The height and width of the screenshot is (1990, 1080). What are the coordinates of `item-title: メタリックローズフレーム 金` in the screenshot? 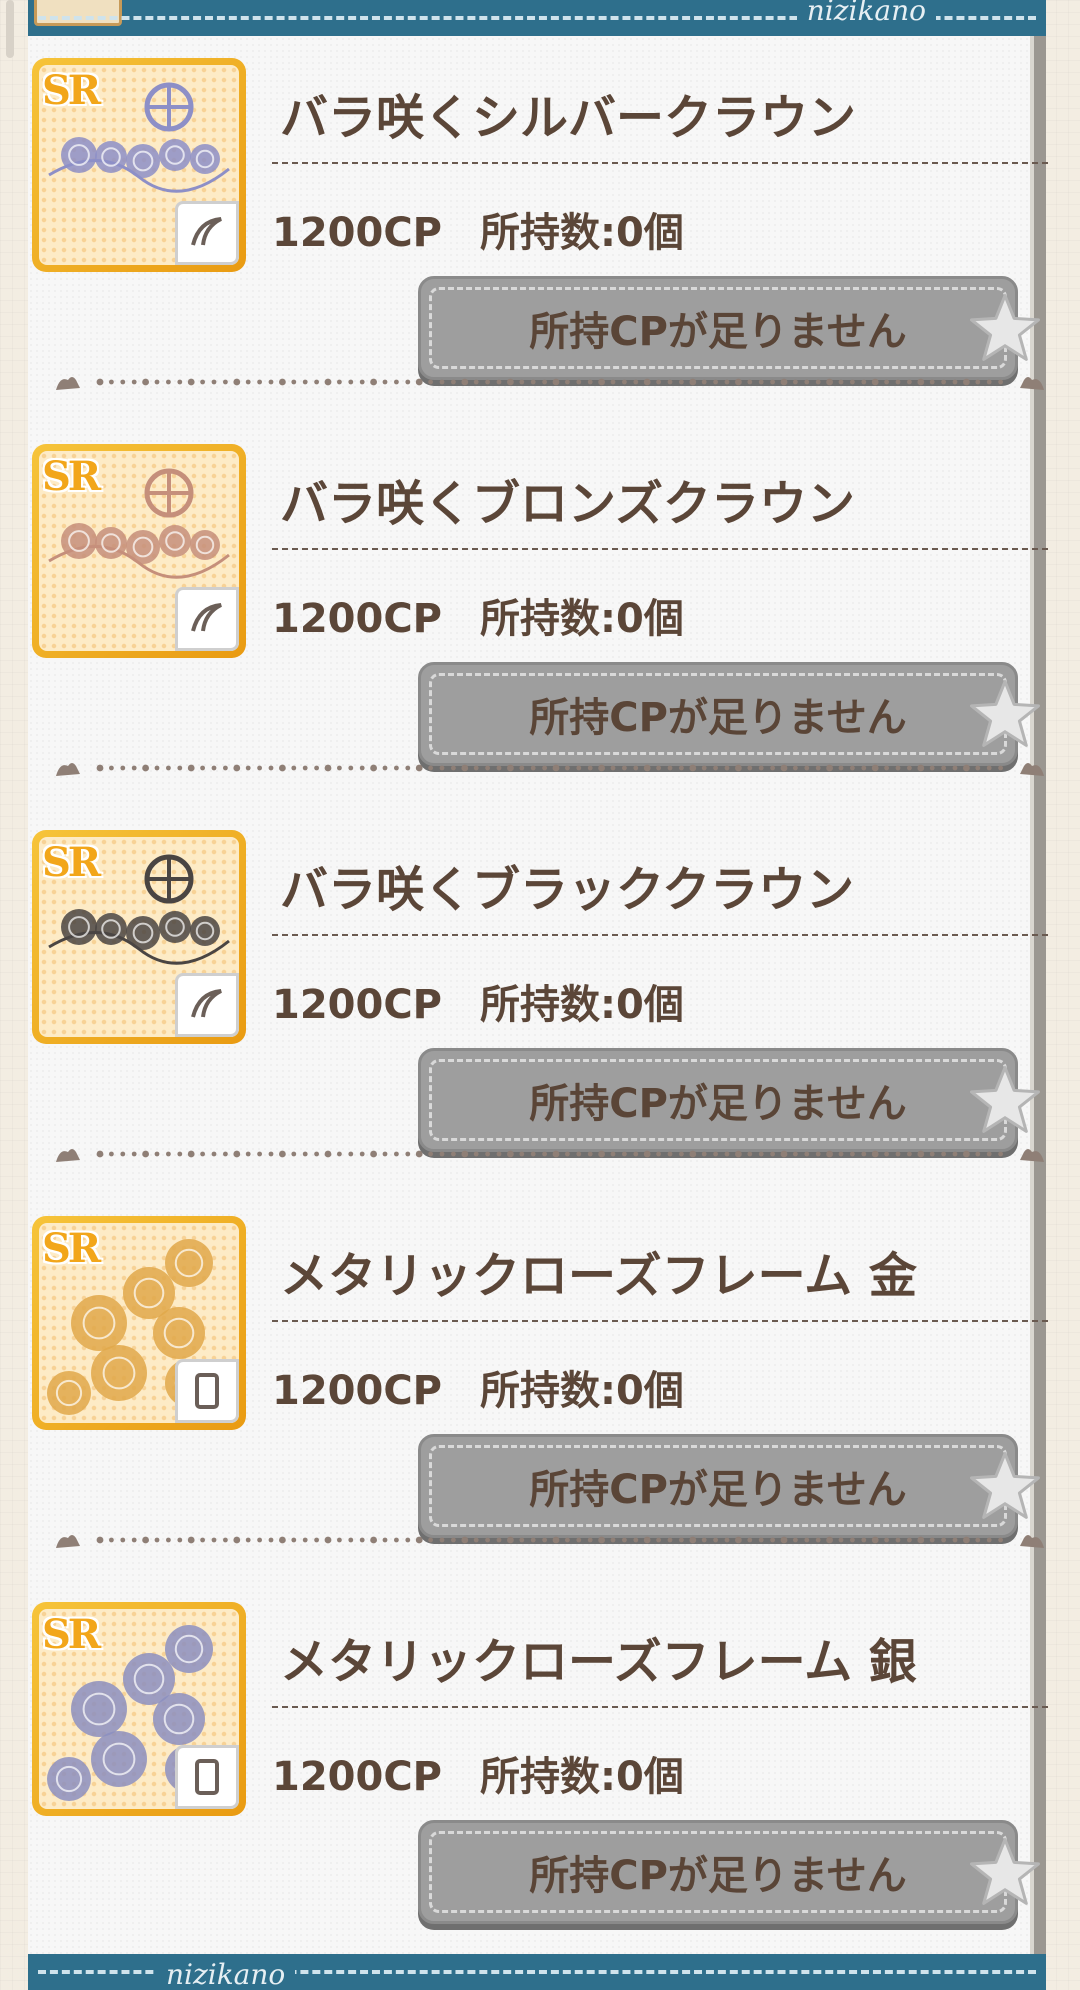 It's located at (598, 1276).